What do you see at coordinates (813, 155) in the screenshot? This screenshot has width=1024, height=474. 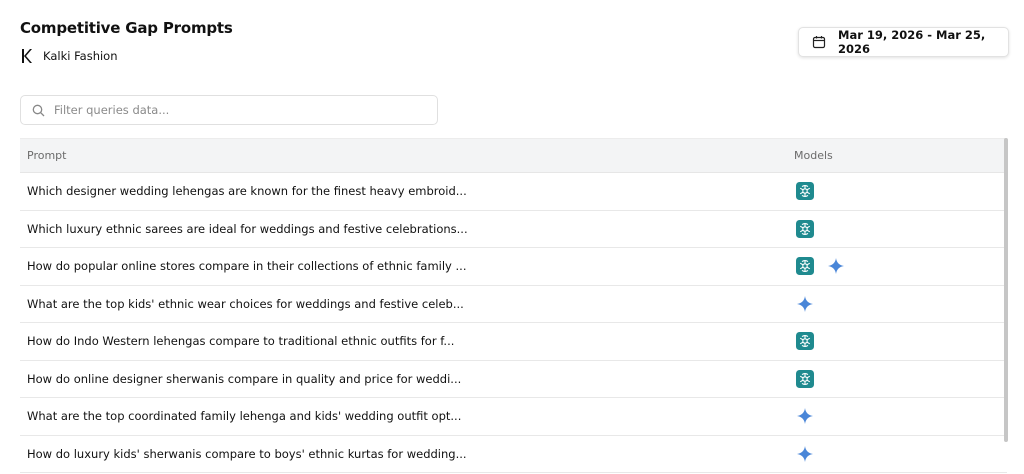 I see `column-header-models: Models` at bounding box center [813, 155].